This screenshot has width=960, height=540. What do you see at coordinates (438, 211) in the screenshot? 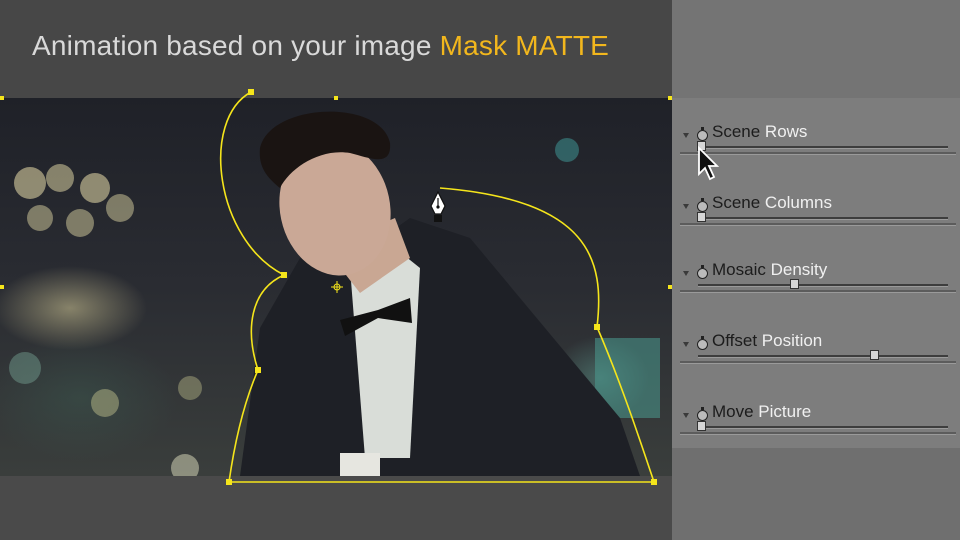
I see `pen-tool-icon` at bounding box center [438, 211].